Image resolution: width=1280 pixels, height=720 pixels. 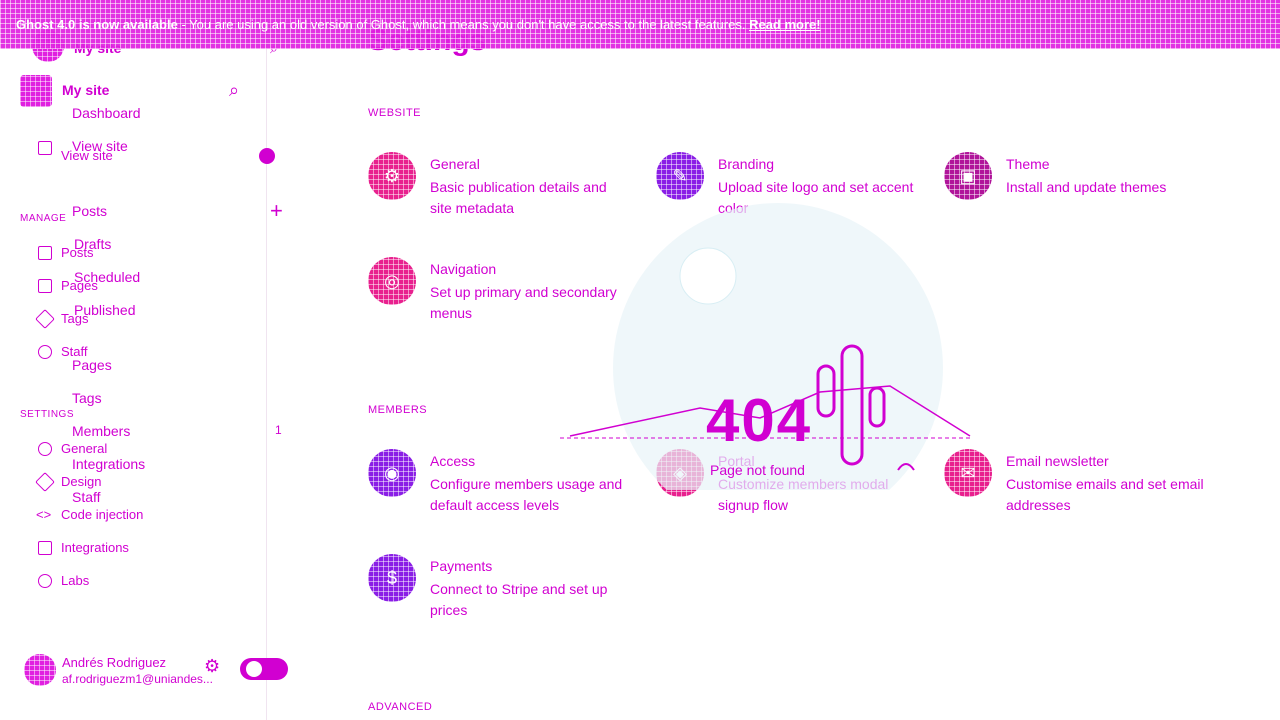 I want to click on user-name: Andrés Rodriguez, so click(x=114, y=662).